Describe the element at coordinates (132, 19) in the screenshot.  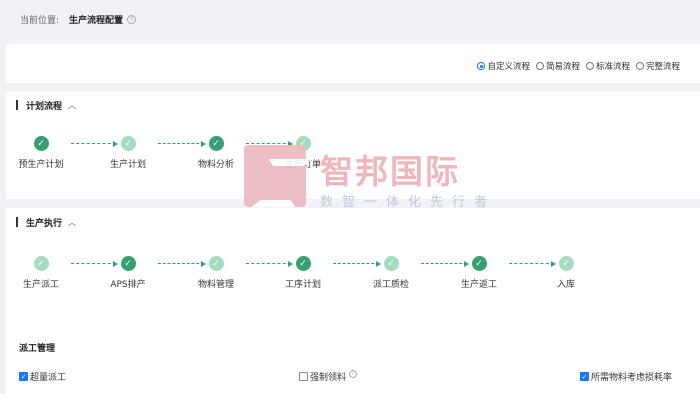
I see `question-circle-icon: ?` at that location.